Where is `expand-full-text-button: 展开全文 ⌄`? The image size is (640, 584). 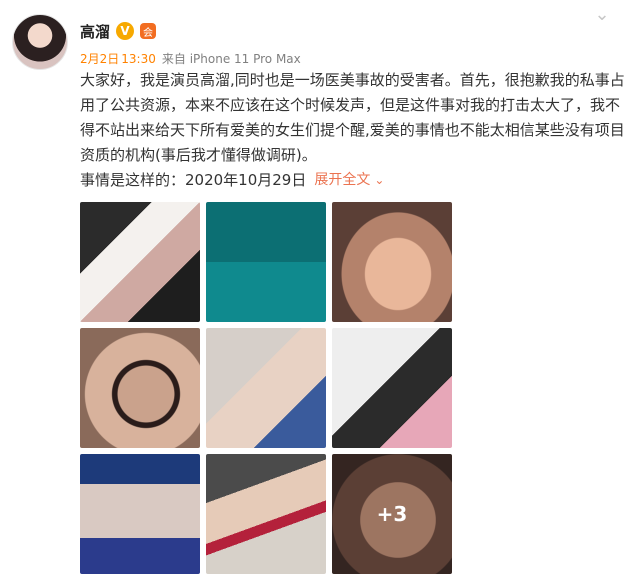 expand-full-text-button: 展开全文 ⌄ is located at coordinates (349, 180).